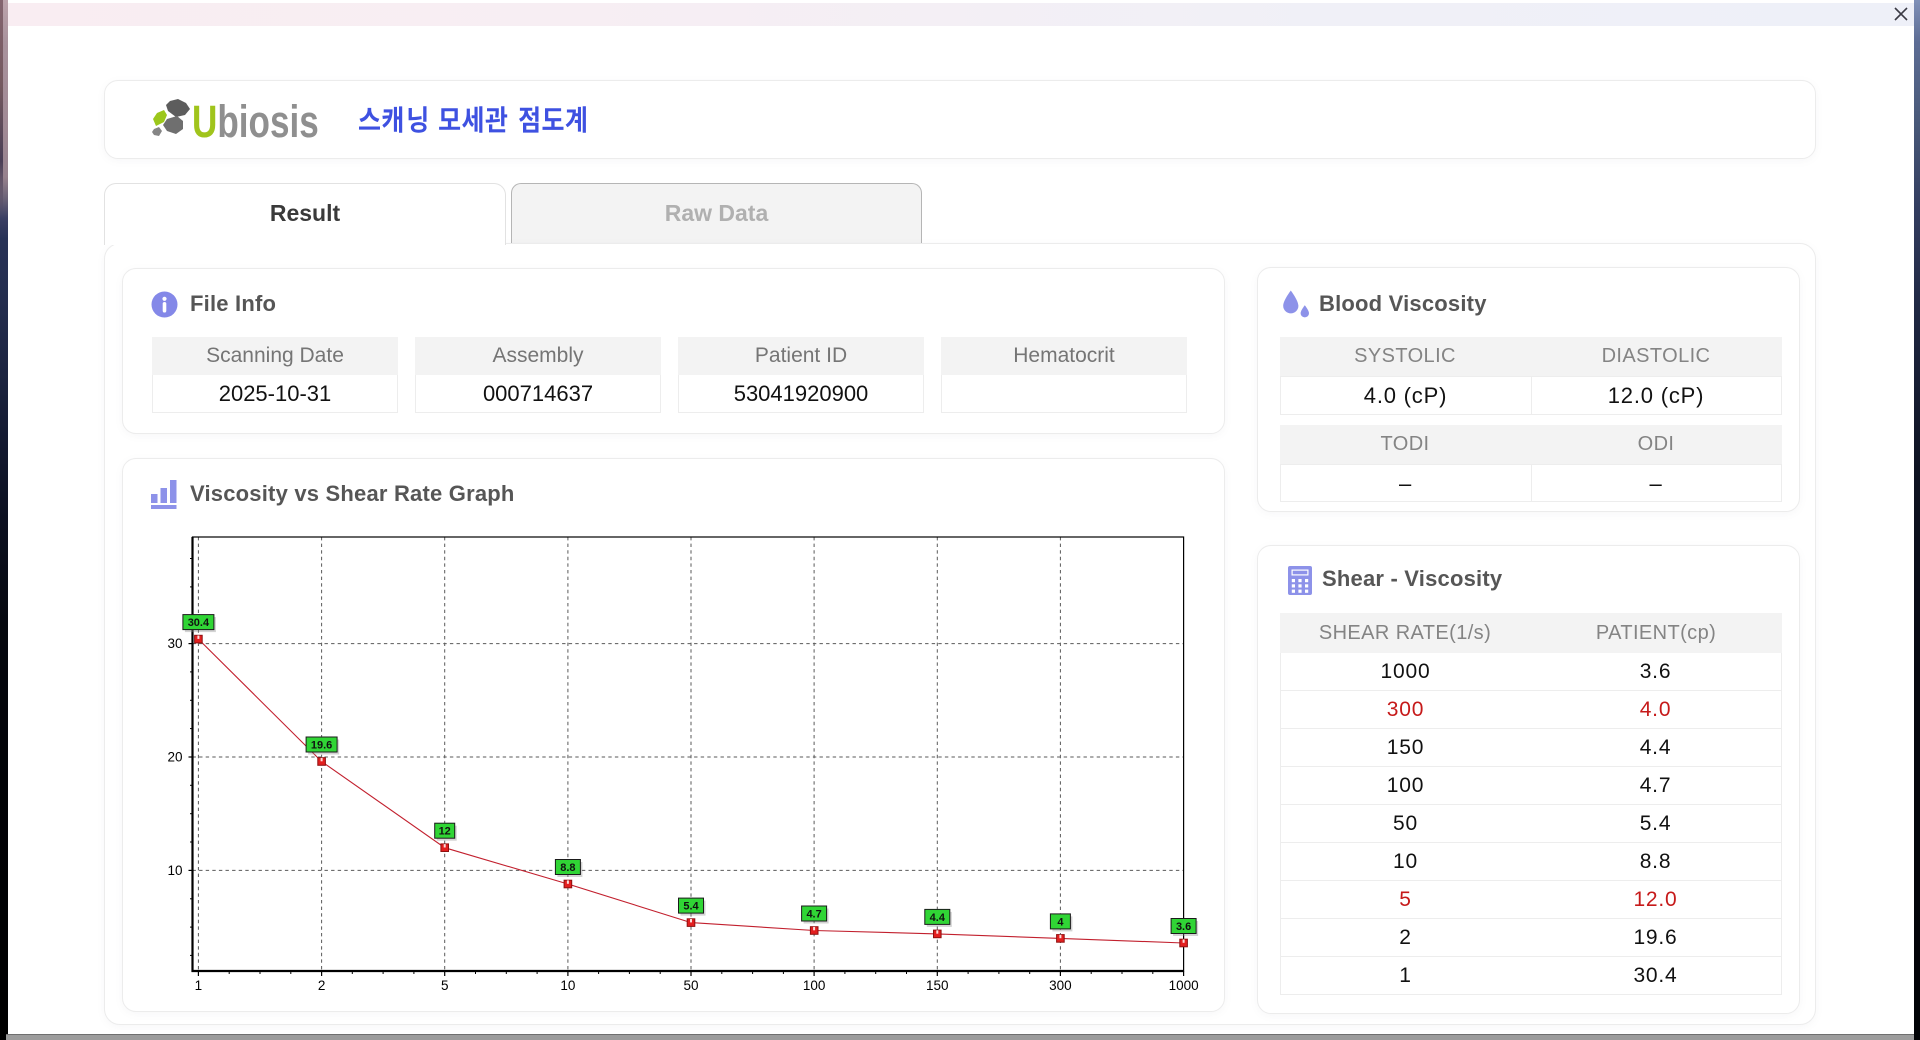 The height and width of the screenshot is (1040, 1920). I want to click on svg-text: 5, so click(445, 985).